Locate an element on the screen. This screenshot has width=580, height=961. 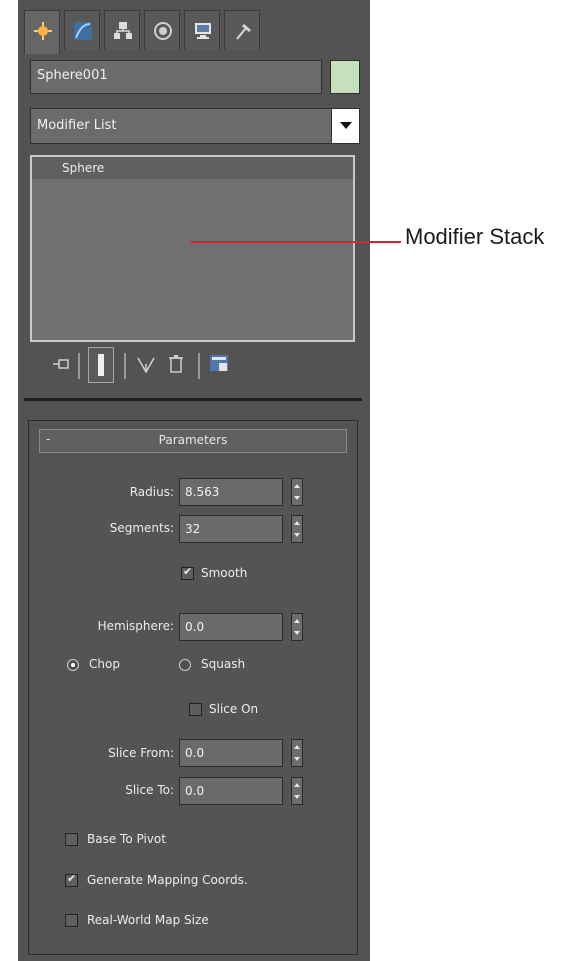
create-star-icon is located at coordinates (43, 31).